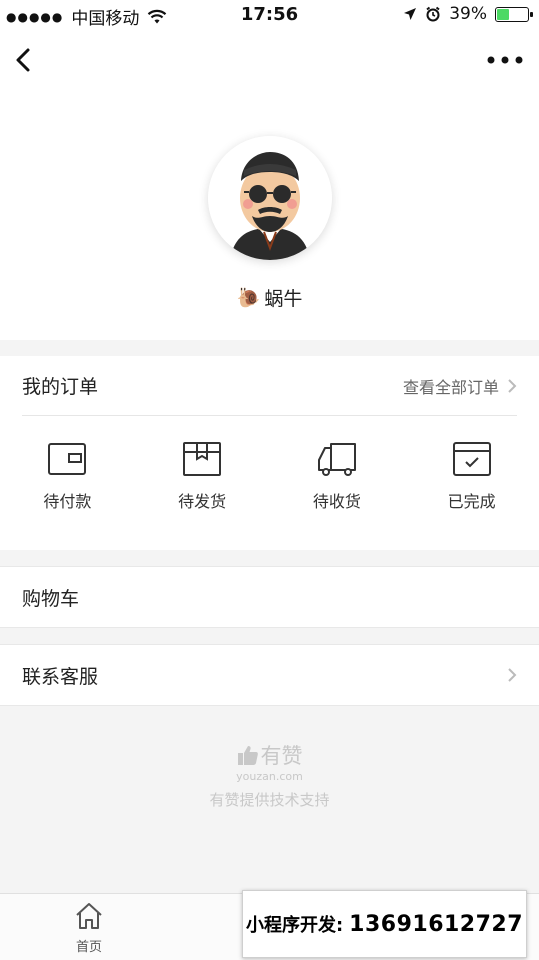  What do you see at coordinates (269, 675) in the screenshot?
I see `contact-service-row: 联系客服` at bounding box center [269, 675].